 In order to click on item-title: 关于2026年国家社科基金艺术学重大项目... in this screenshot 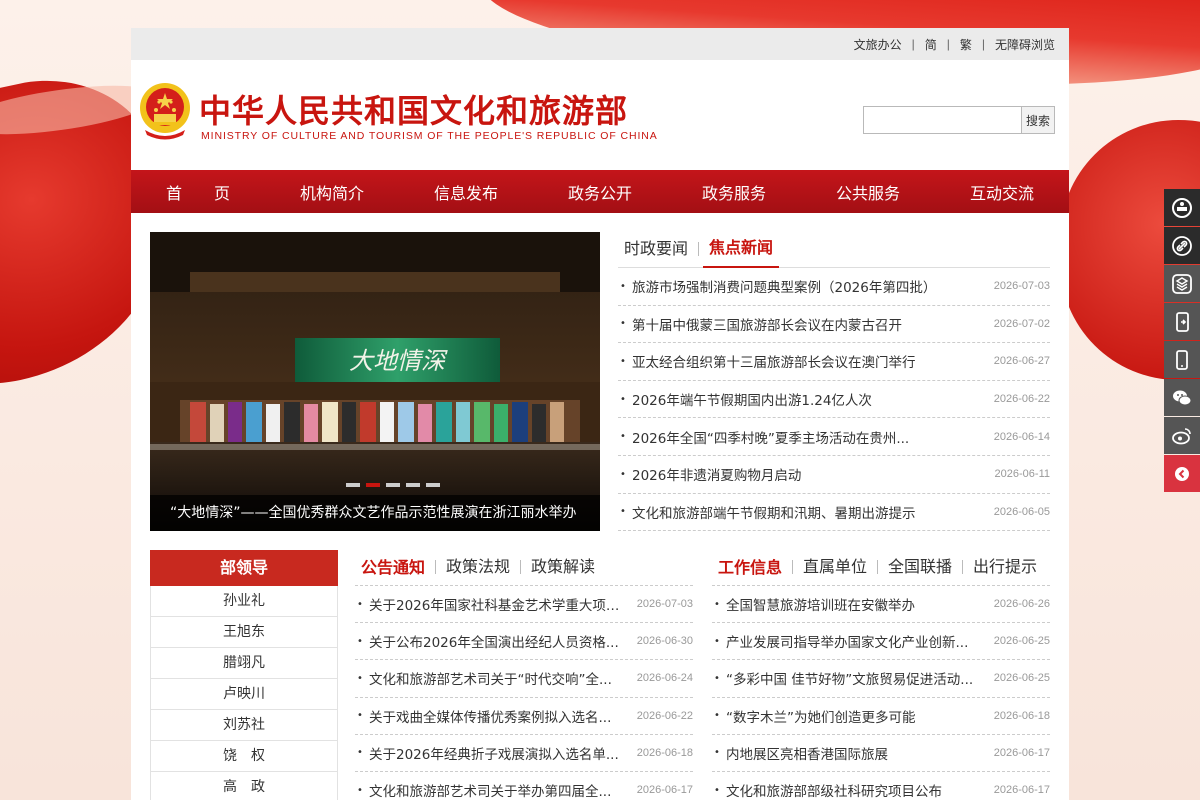, I will do `click(500, 604)`.